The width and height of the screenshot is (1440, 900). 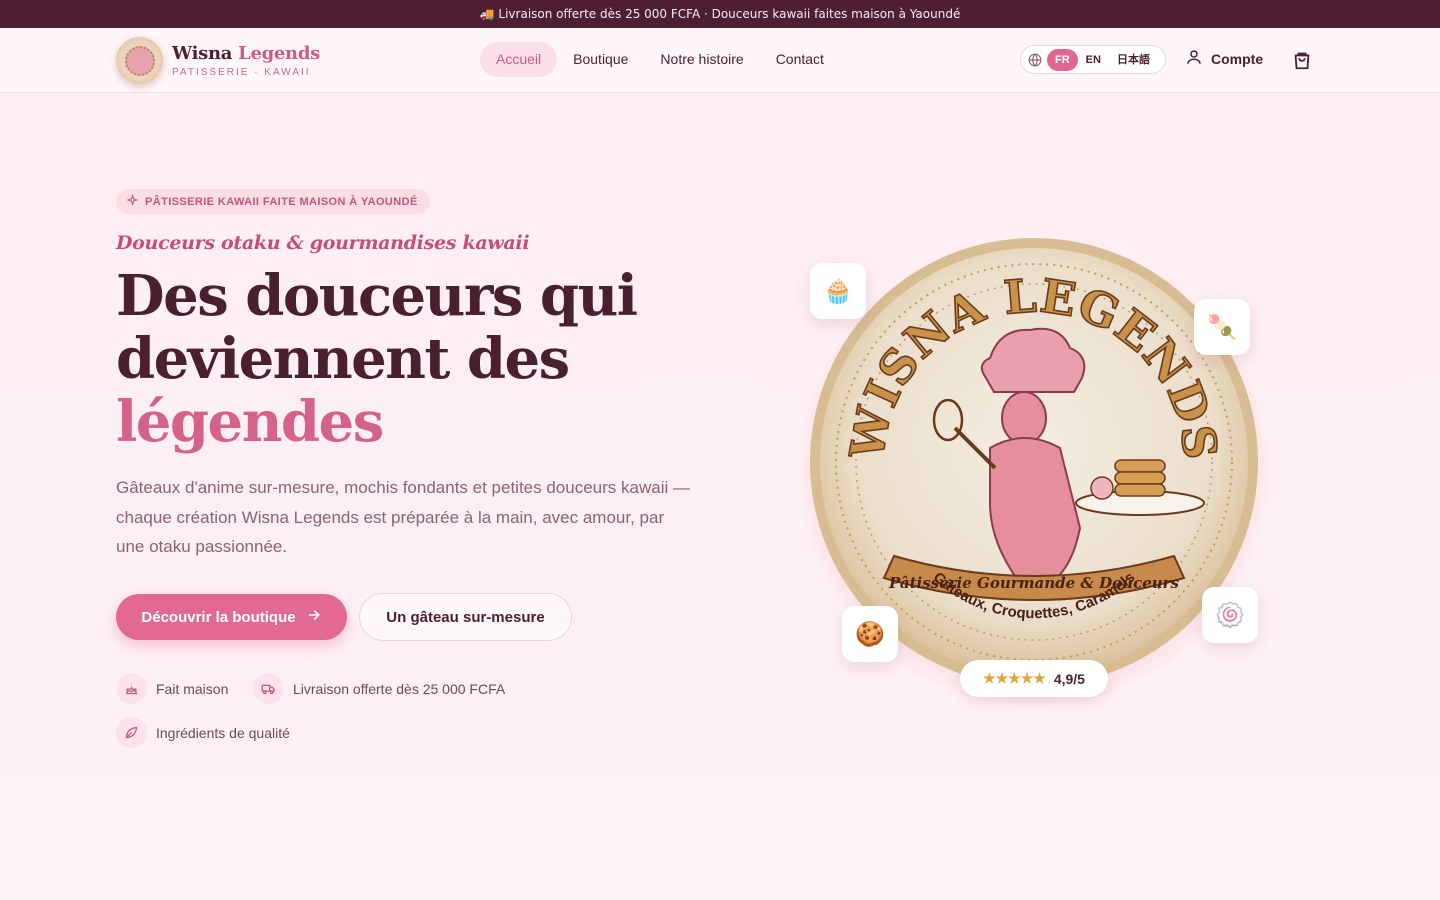 I want to click on discover-shop-button: Découvrir la boutique, so click(x=231, y=617).